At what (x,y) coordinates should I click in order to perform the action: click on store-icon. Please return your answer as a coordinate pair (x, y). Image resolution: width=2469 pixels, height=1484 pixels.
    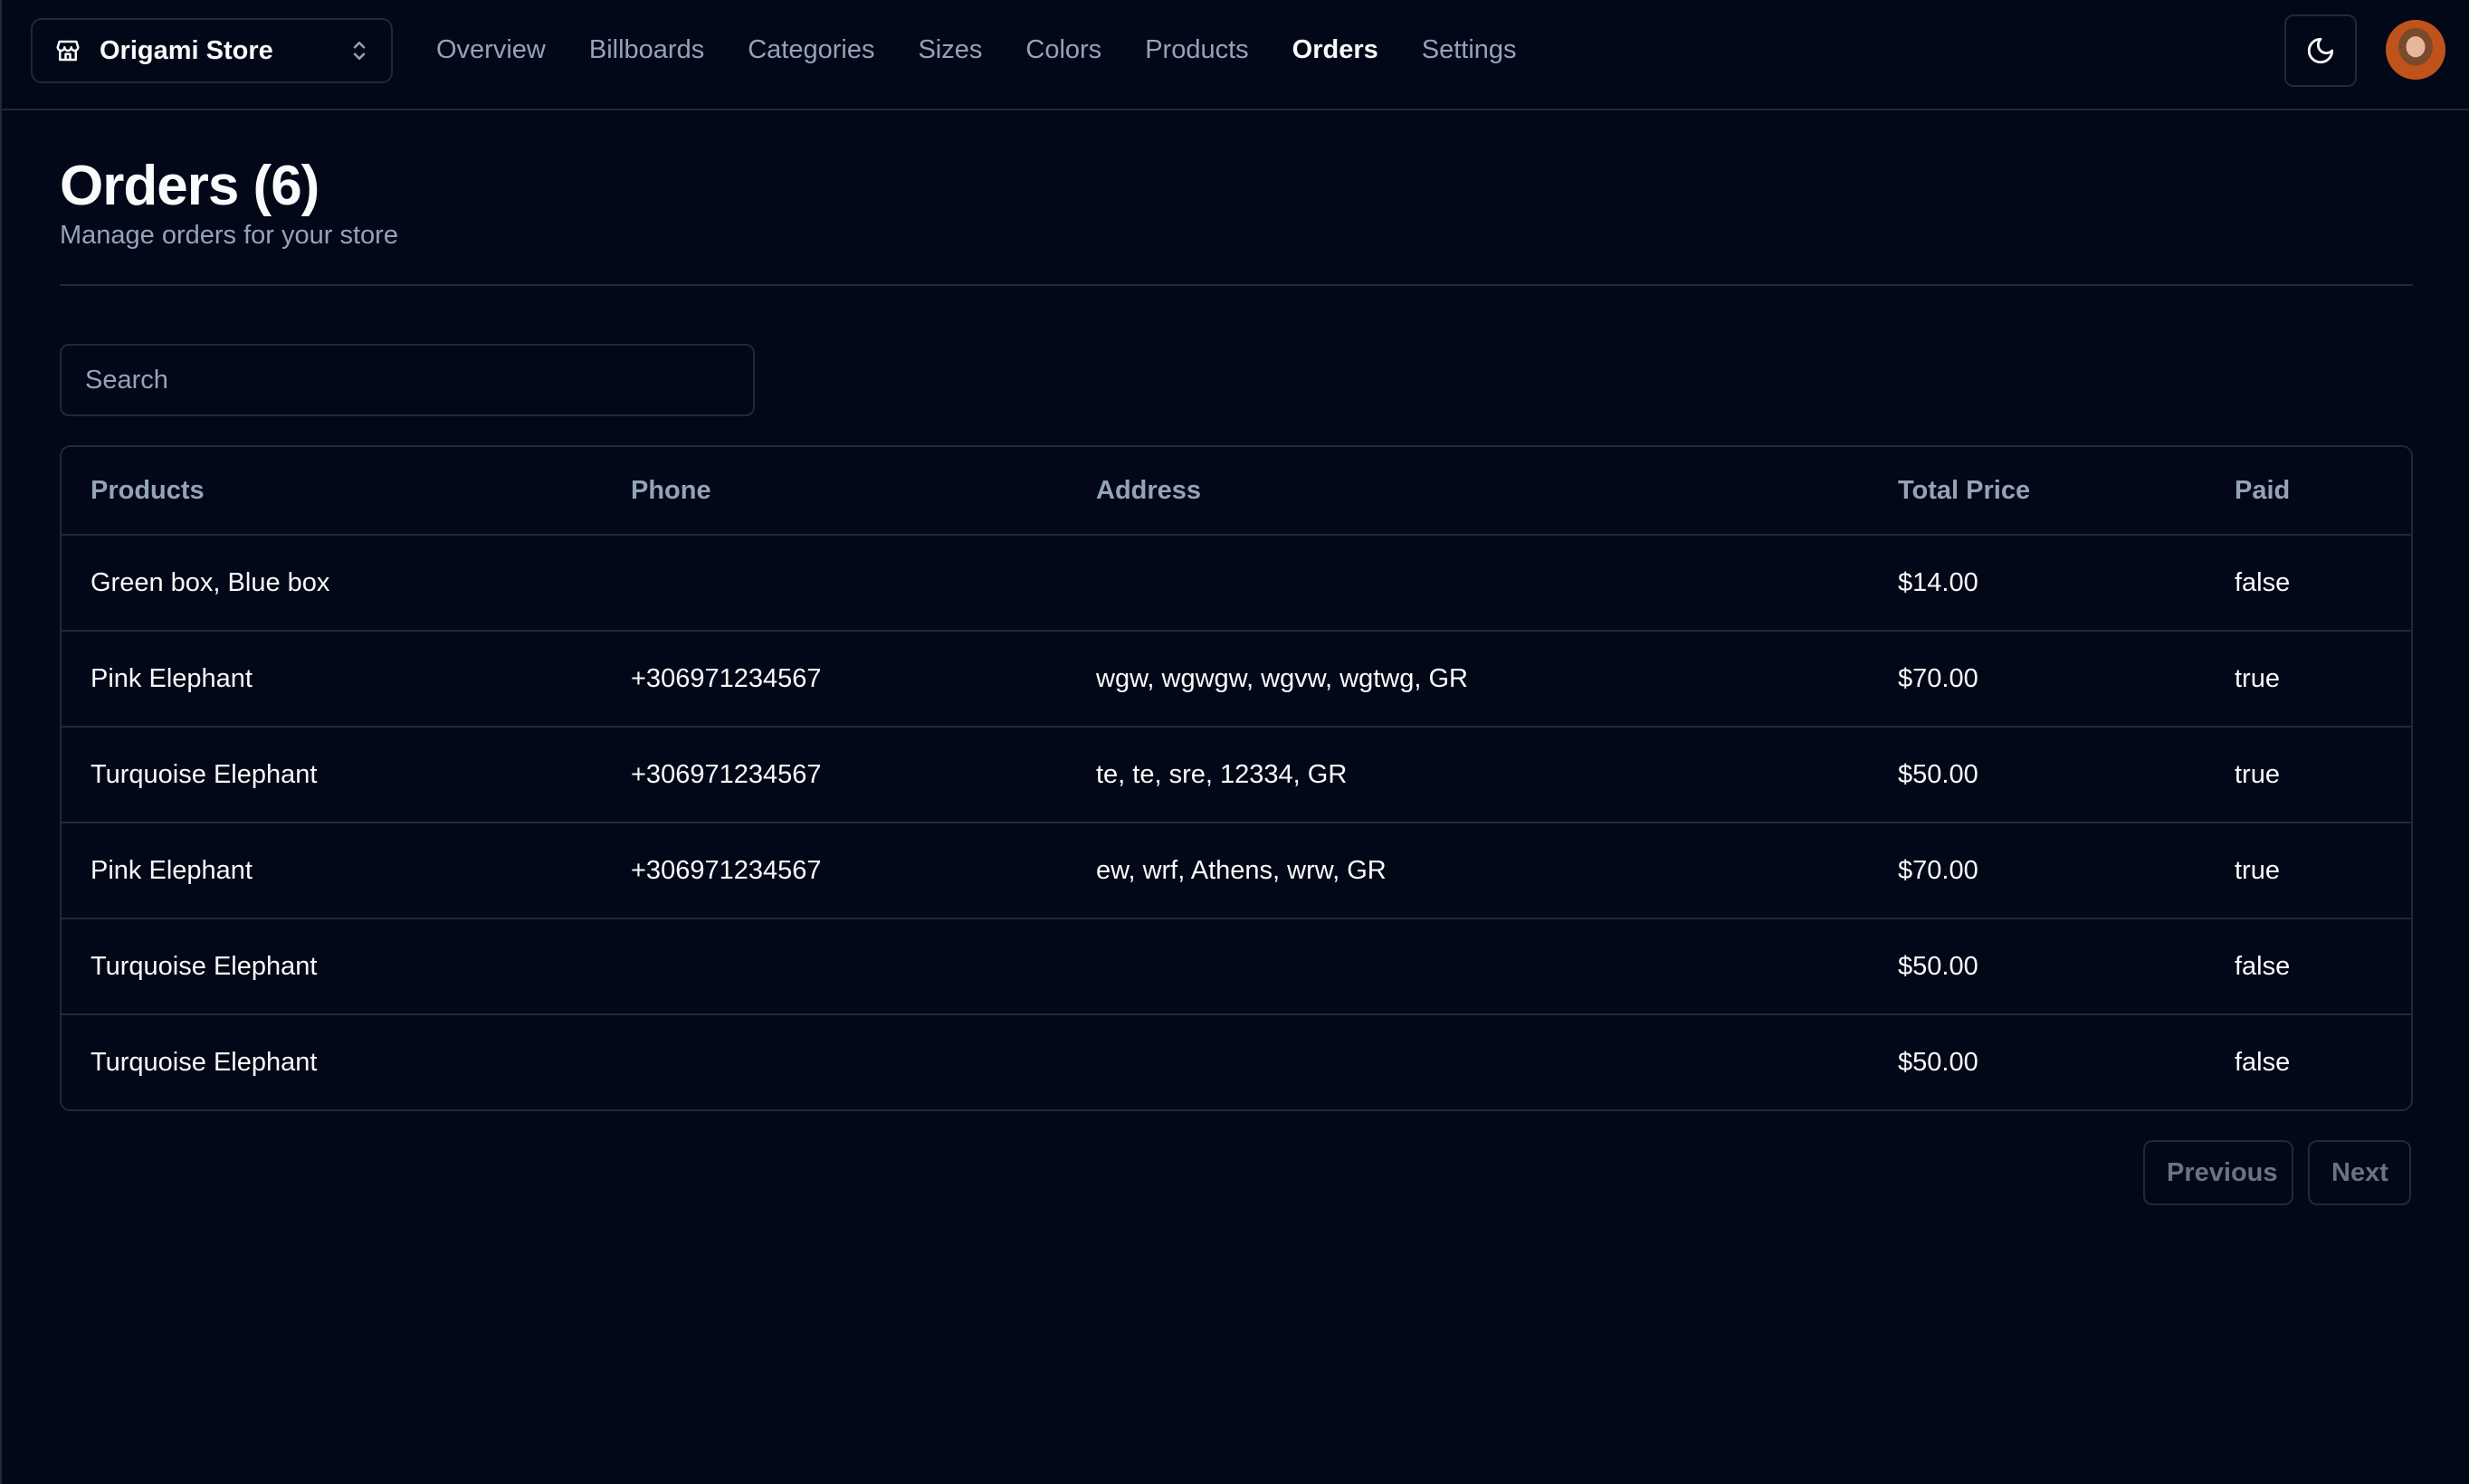
    Looking at the image, I should click on (68, 51).